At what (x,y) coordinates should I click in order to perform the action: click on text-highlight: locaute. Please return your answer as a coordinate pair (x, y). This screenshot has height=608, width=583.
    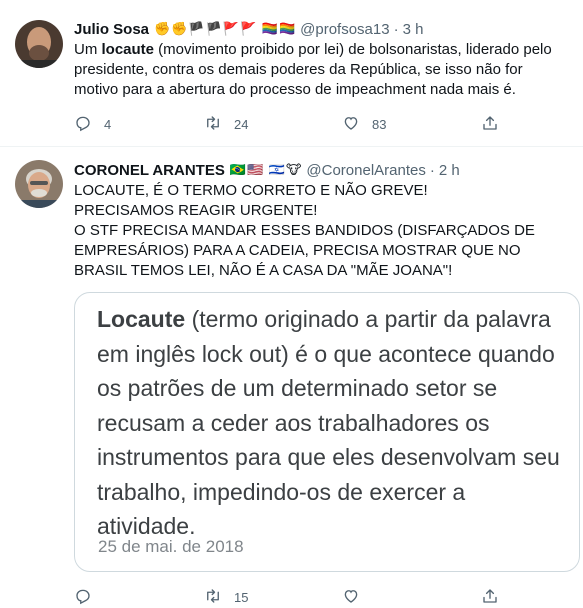
    Looking at the image, I should click on (128, 49).